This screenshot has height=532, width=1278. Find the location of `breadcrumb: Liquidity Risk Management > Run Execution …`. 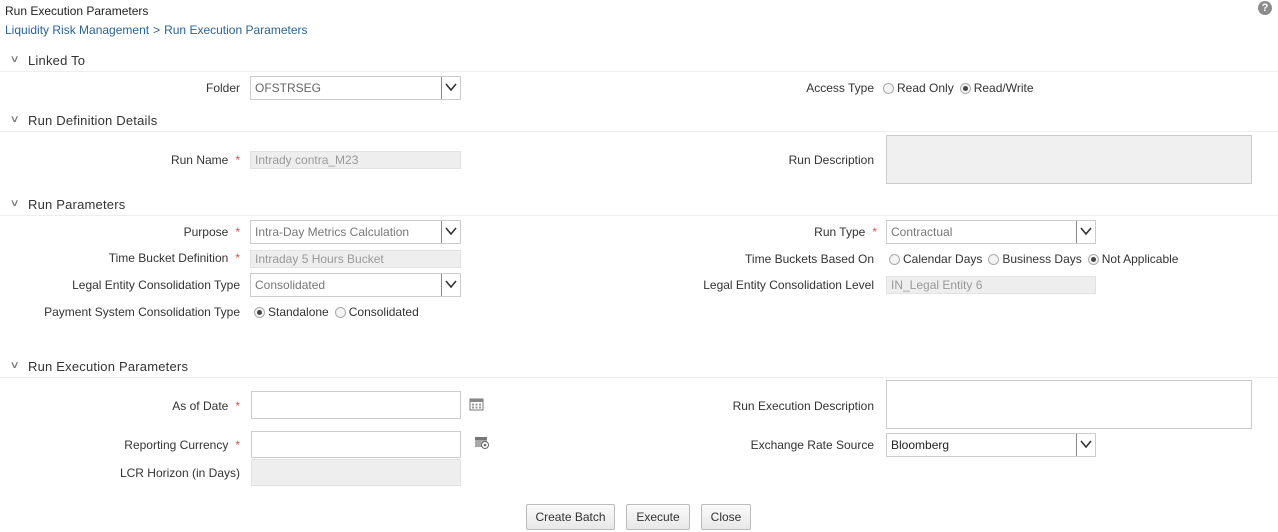

breadcrumb: Liquidity Risk Management > Run Execution … is located at coordinates (156, 30).